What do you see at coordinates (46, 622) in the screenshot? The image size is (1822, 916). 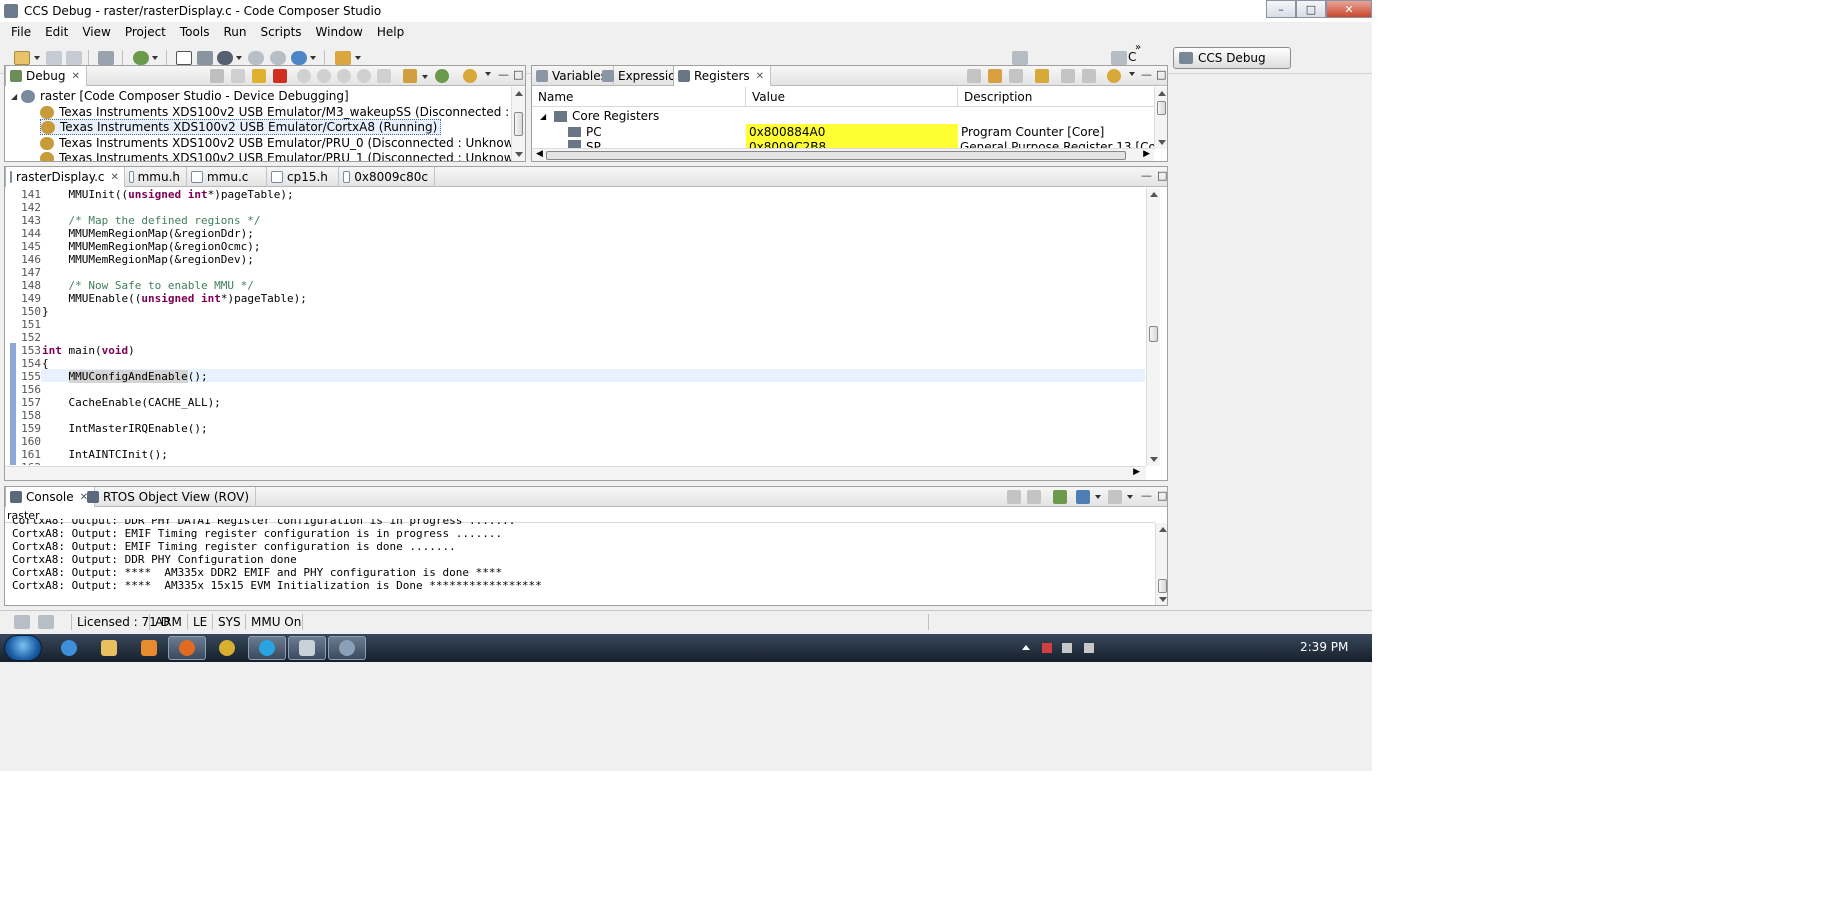 I see `target-config-icon` at bounding box center [46, 622].